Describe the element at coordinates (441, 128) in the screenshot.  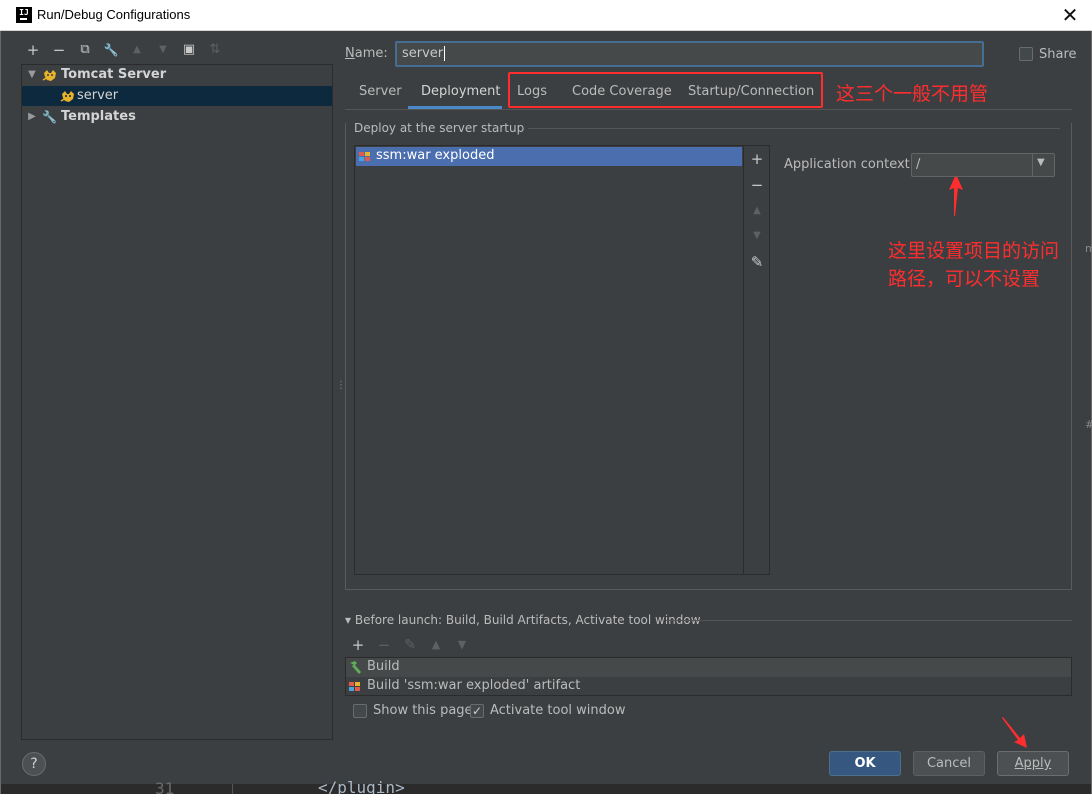
I see `deployment-group-title: Deploy at the server startup` at that location.